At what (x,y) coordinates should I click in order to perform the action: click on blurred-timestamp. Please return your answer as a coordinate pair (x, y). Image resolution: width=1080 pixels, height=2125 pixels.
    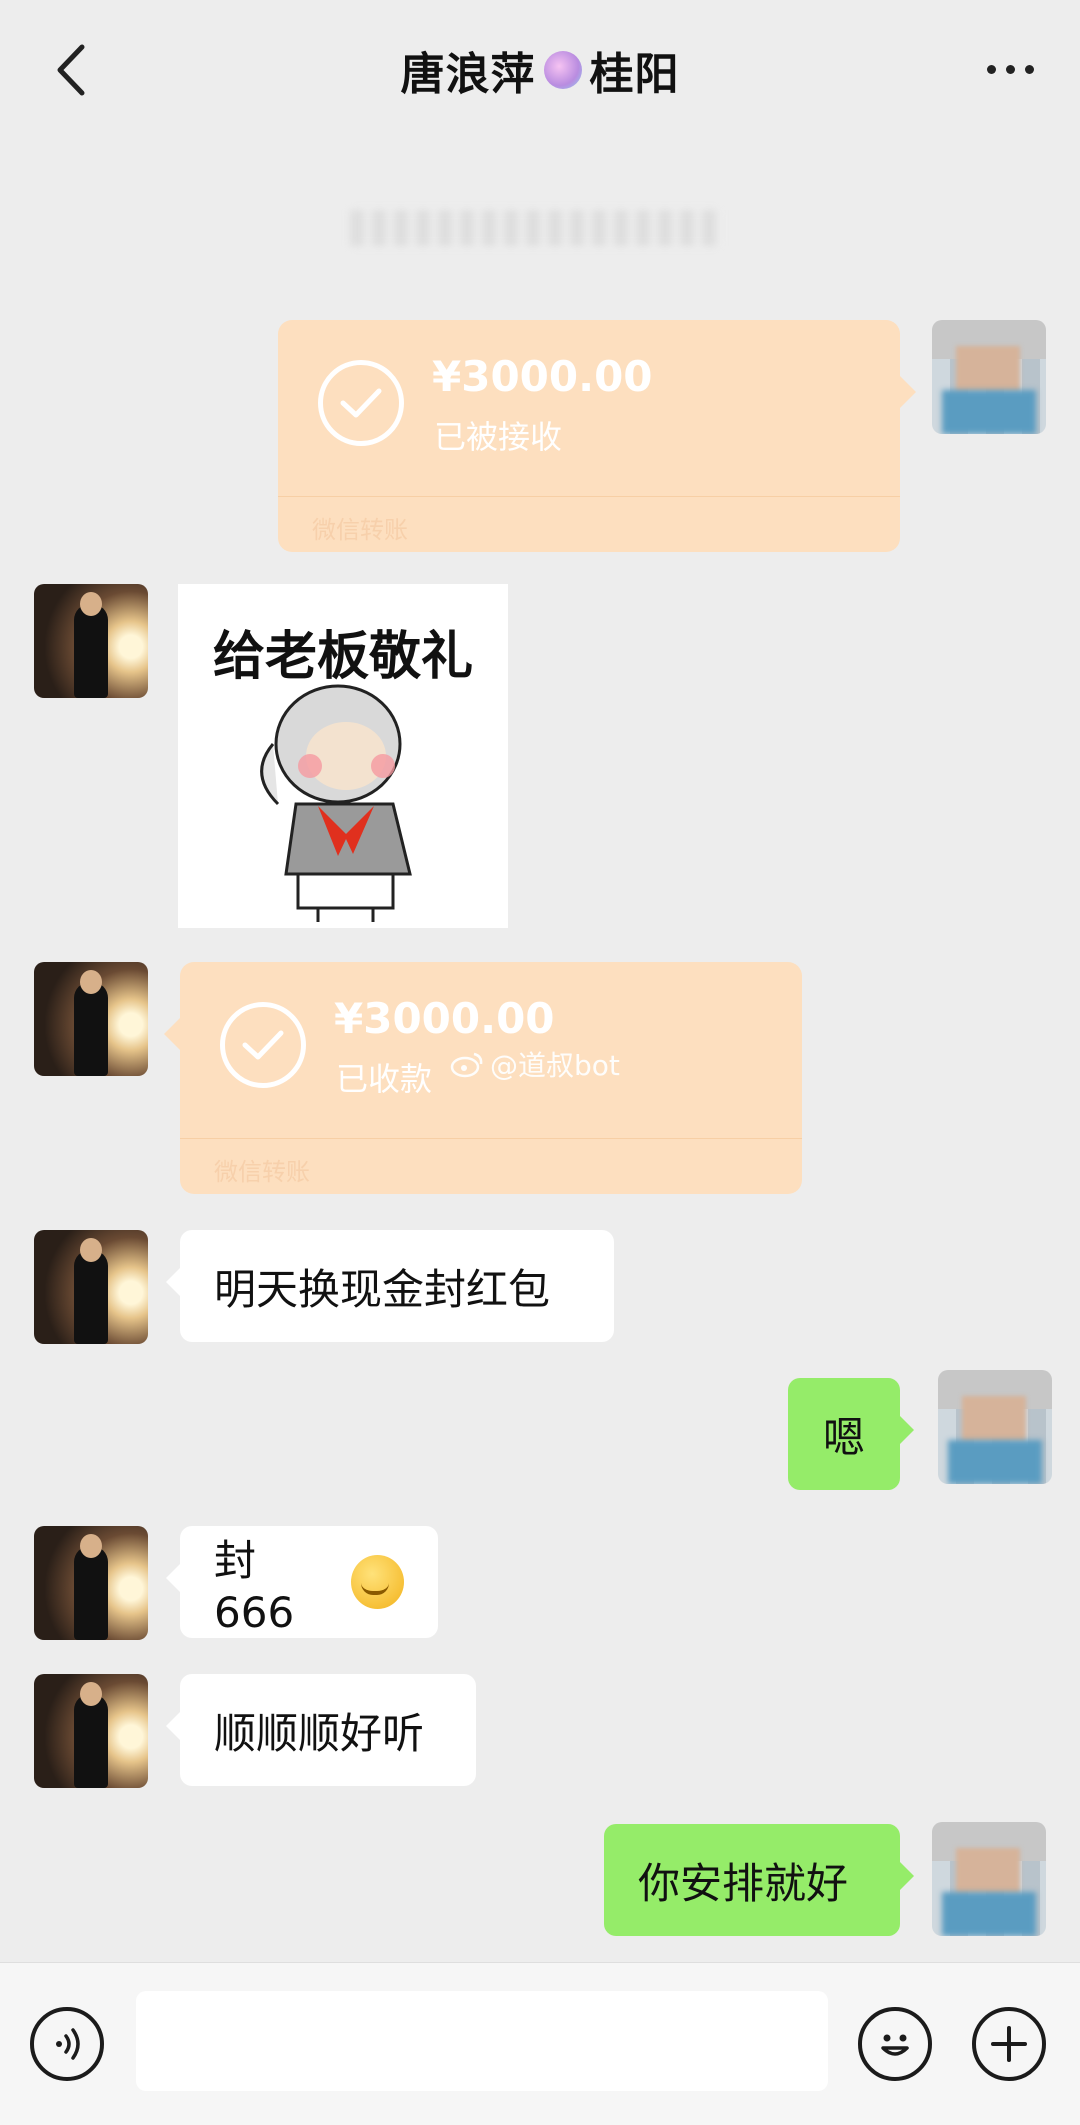
    Looking at the image, I should click on (535, 228).